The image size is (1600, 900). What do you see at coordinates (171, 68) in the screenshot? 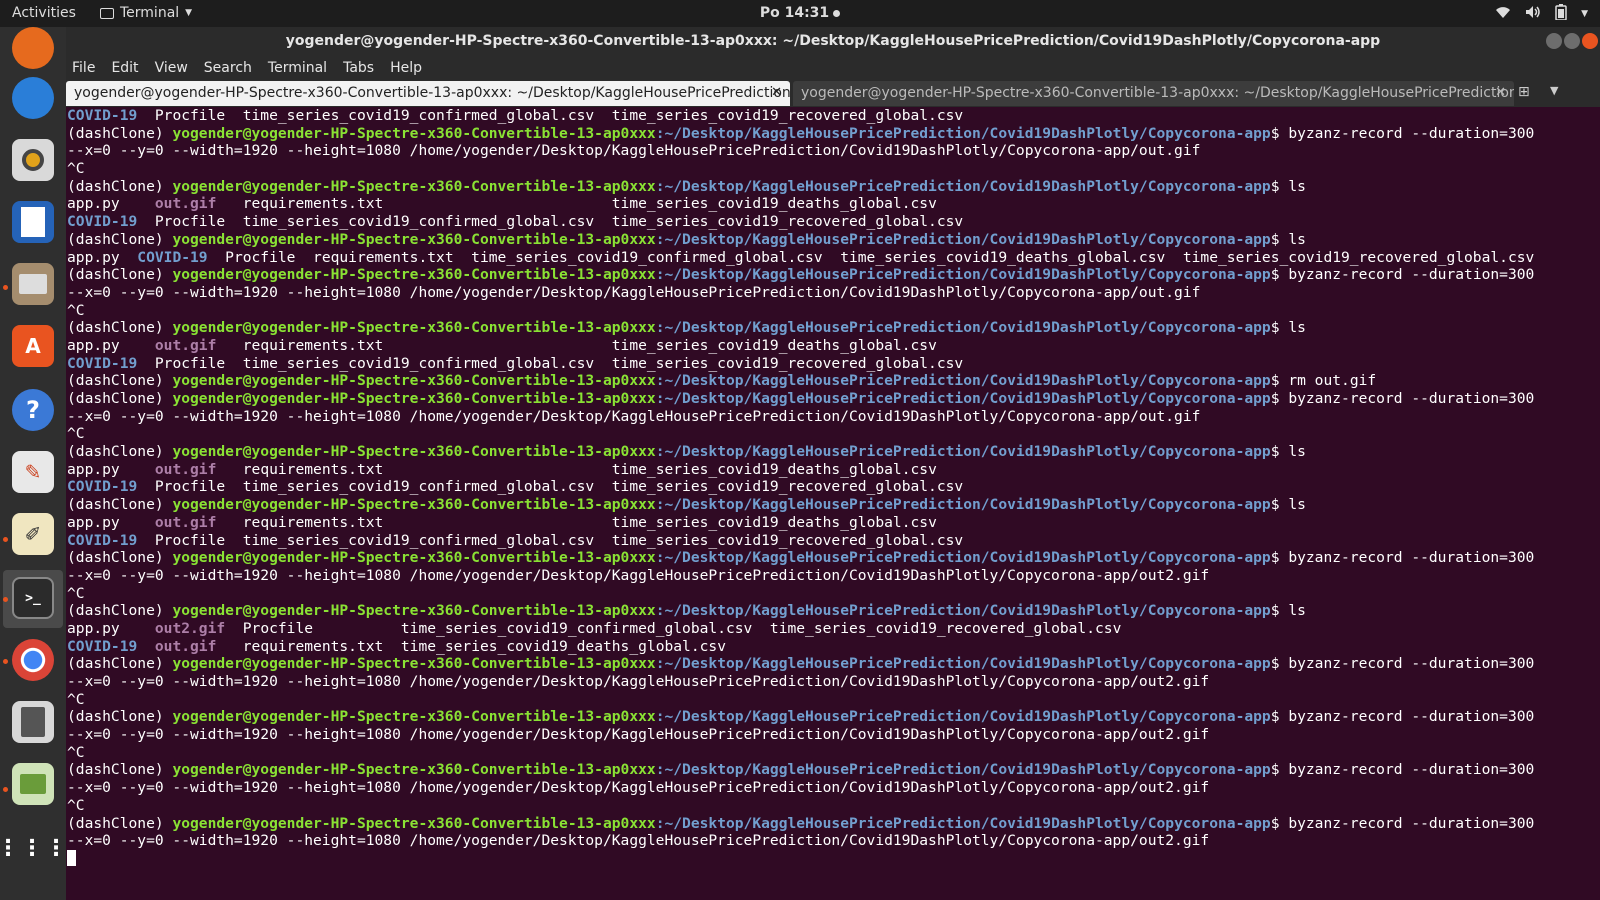
I see `menu-view: View` at bounding box center [171, 68].